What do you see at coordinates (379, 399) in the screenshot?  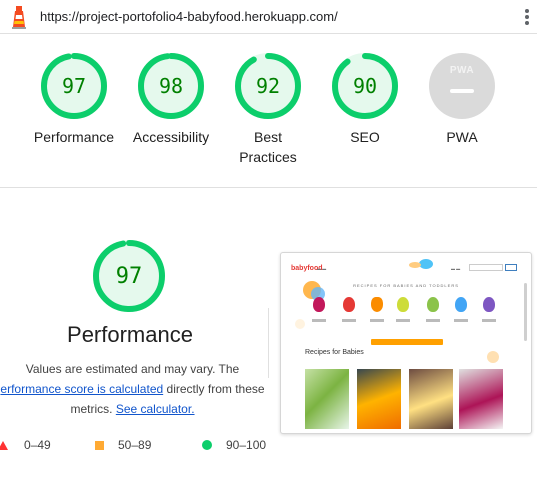 I see `recipe-thumbnail-puree` at bounding box center [379, 399].